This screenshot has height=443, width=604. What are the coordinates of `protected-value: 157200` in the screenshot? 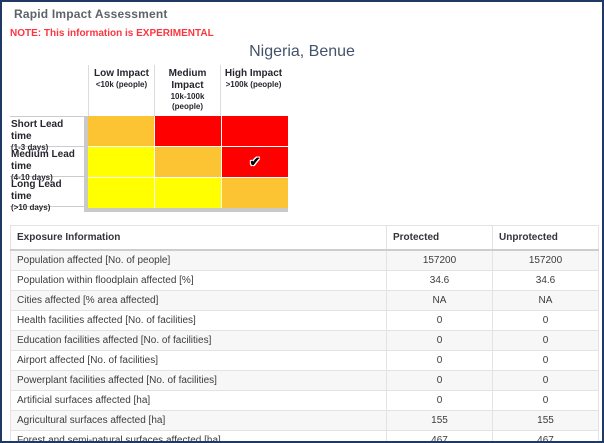 It's located at (439, 260).